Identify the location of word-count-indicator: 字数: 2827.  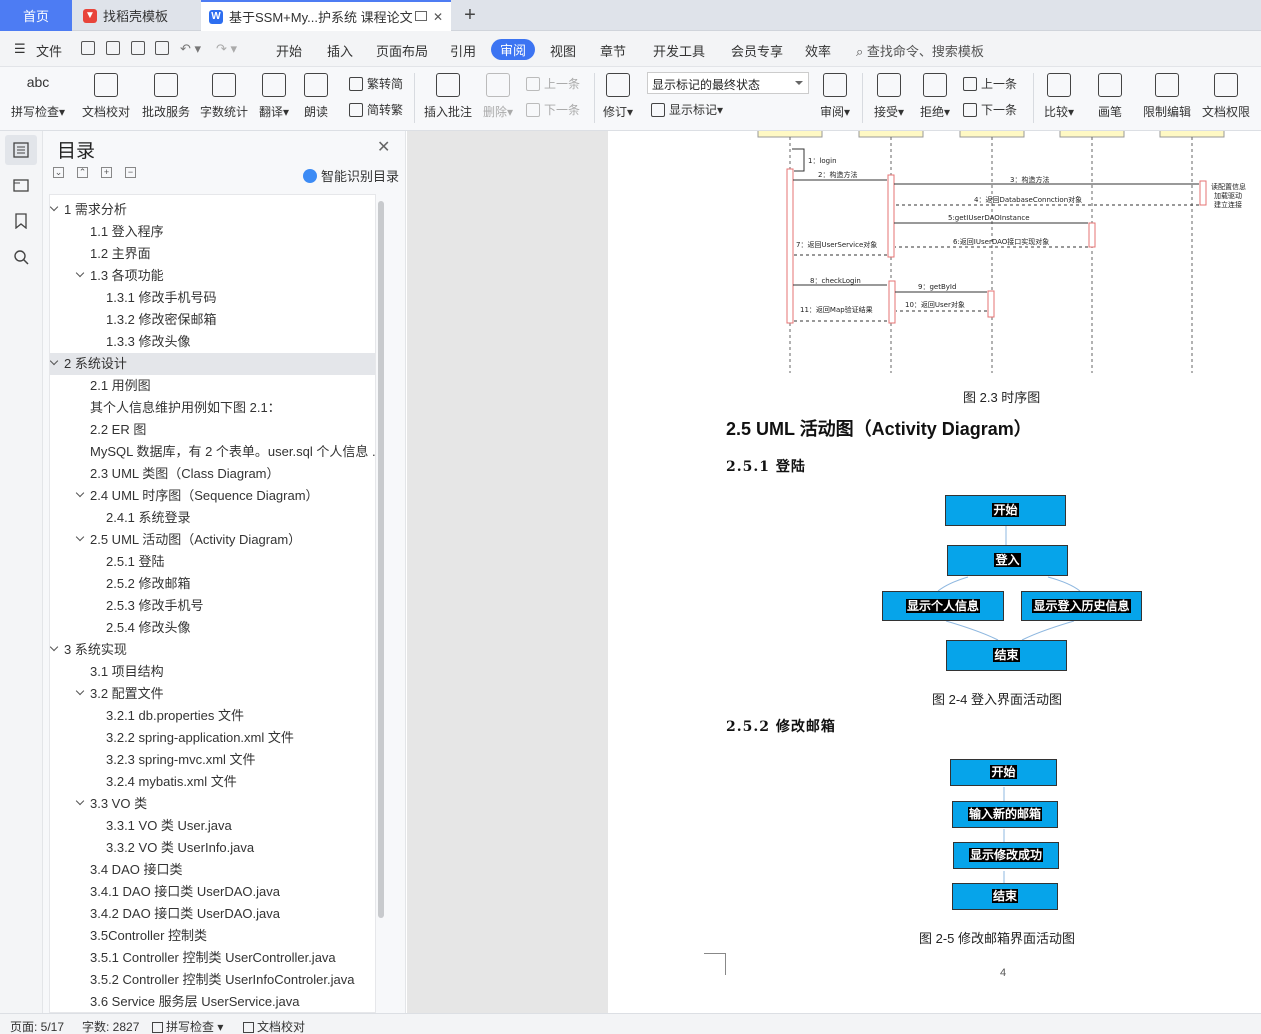
(110, 1026).